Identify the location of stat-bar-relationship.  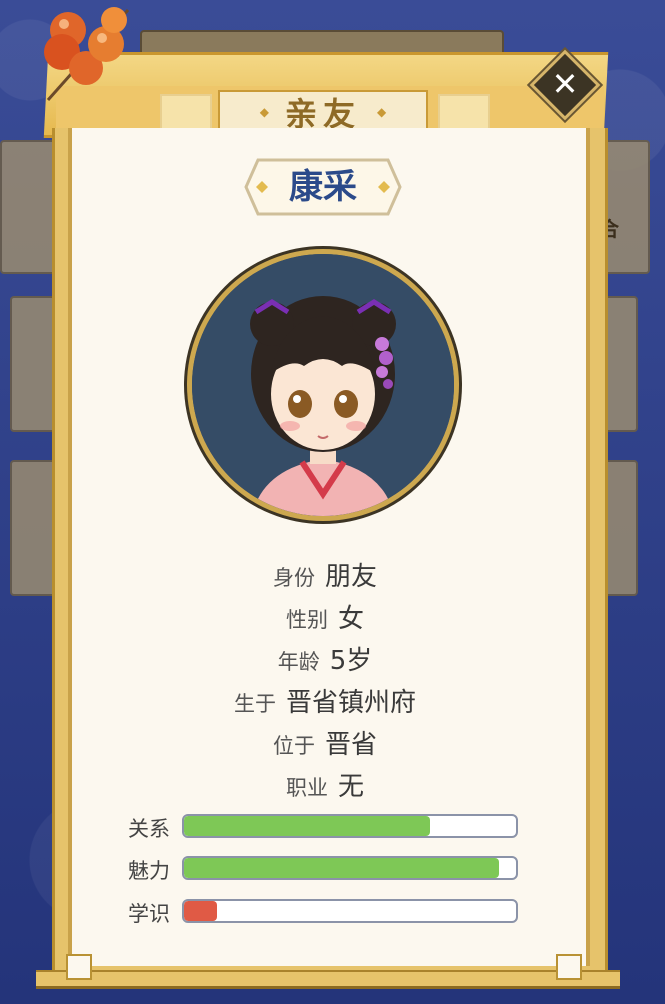
(350, 826).